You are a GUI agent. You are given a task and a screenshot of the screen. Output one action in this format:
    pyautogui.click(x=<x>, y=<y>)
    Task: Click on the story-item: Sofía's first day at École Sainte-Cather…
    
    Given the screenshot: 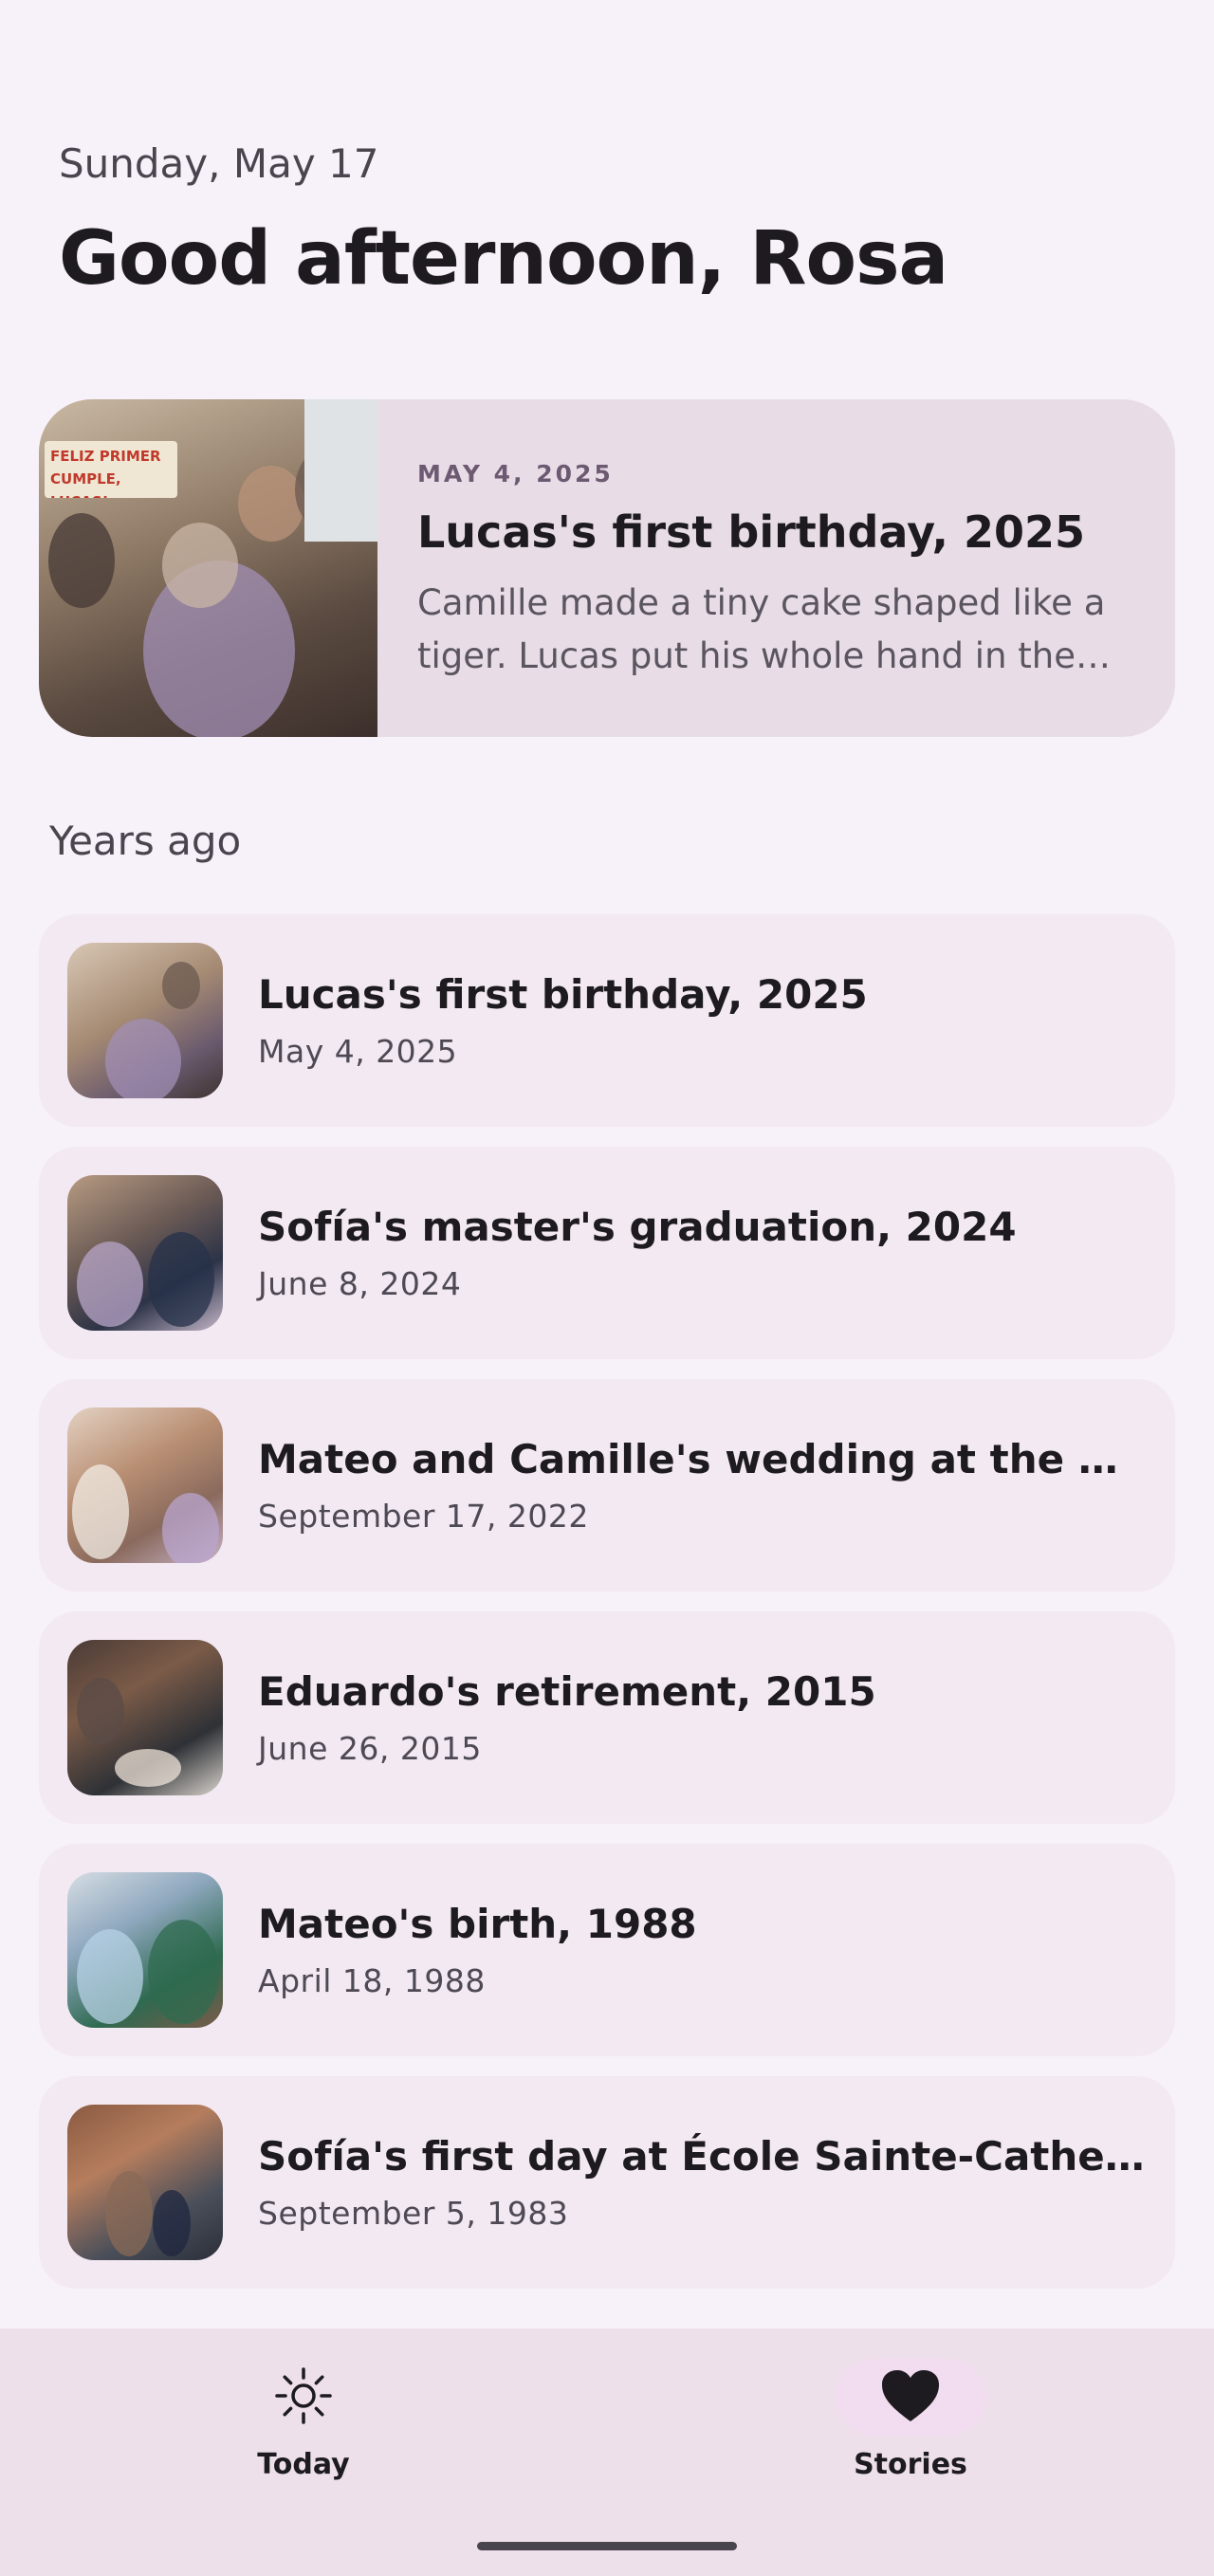 What is the action you would take?
    pyautogui.click(x=607, y=2182)
    